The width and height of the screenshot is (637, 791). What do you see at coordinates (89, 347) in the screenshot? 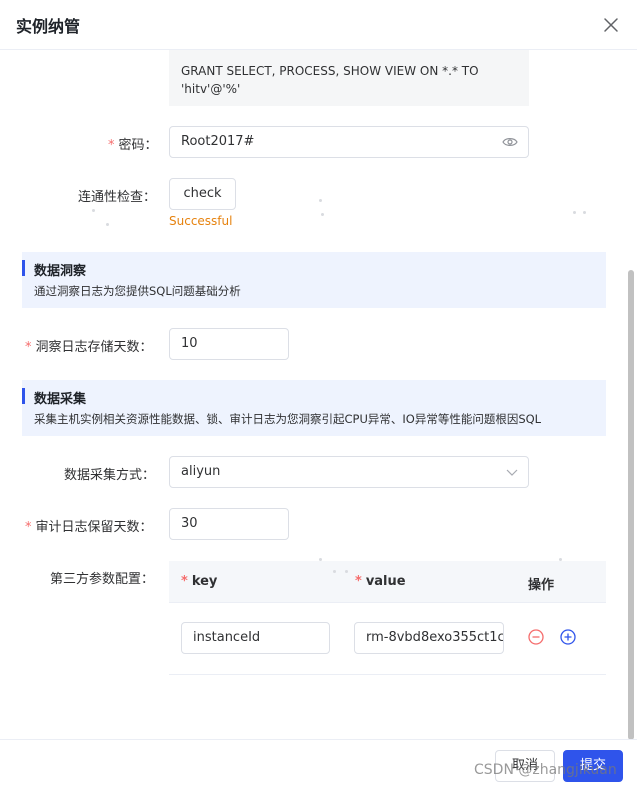
I see `insight-days-label: * 洞察日志存储天数：` at bounding box center [89, 347].